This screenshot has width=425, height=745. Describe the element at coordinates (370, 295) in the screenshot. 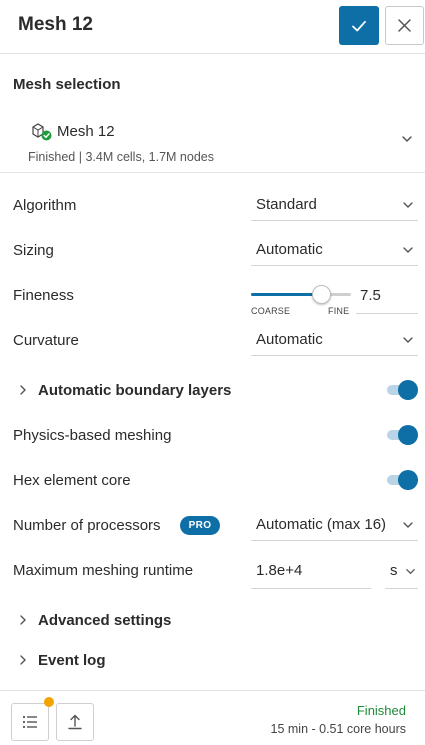

I see `fineness-value: 7.5` at that location.